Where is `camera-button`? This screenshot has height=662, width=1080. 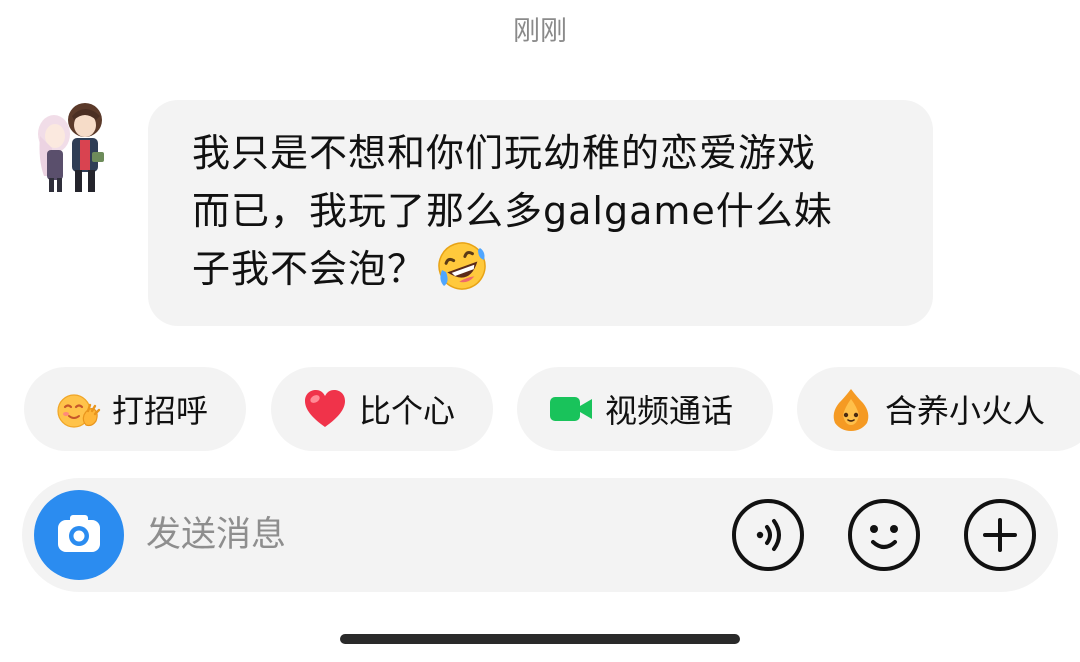 camera-button is located at coordinates (79, 535).